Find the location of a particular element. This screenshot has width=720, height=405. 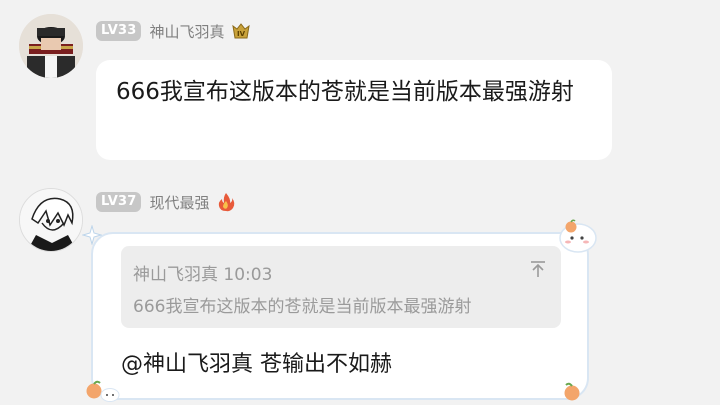

sender-info: LV33 神山飞羽真 IV is located at coordinates (174, 31).